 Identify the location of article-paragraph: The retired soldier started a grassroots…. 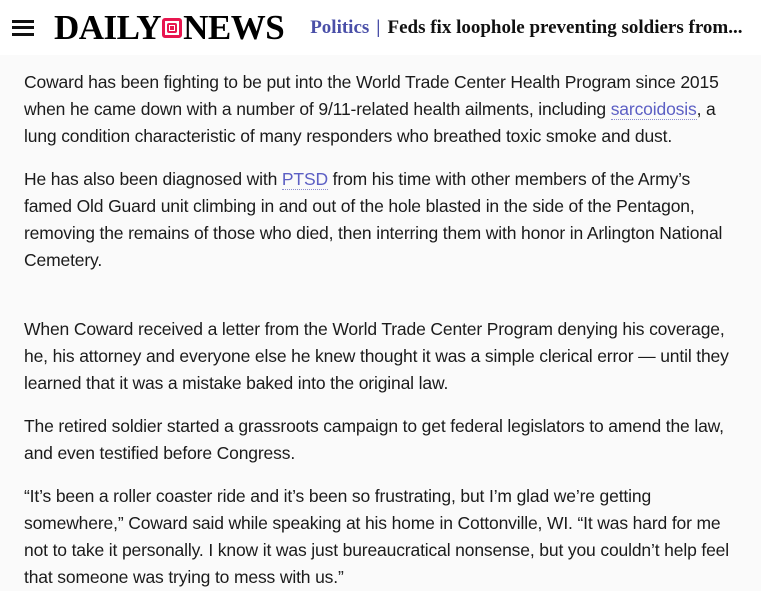
(381, 440).